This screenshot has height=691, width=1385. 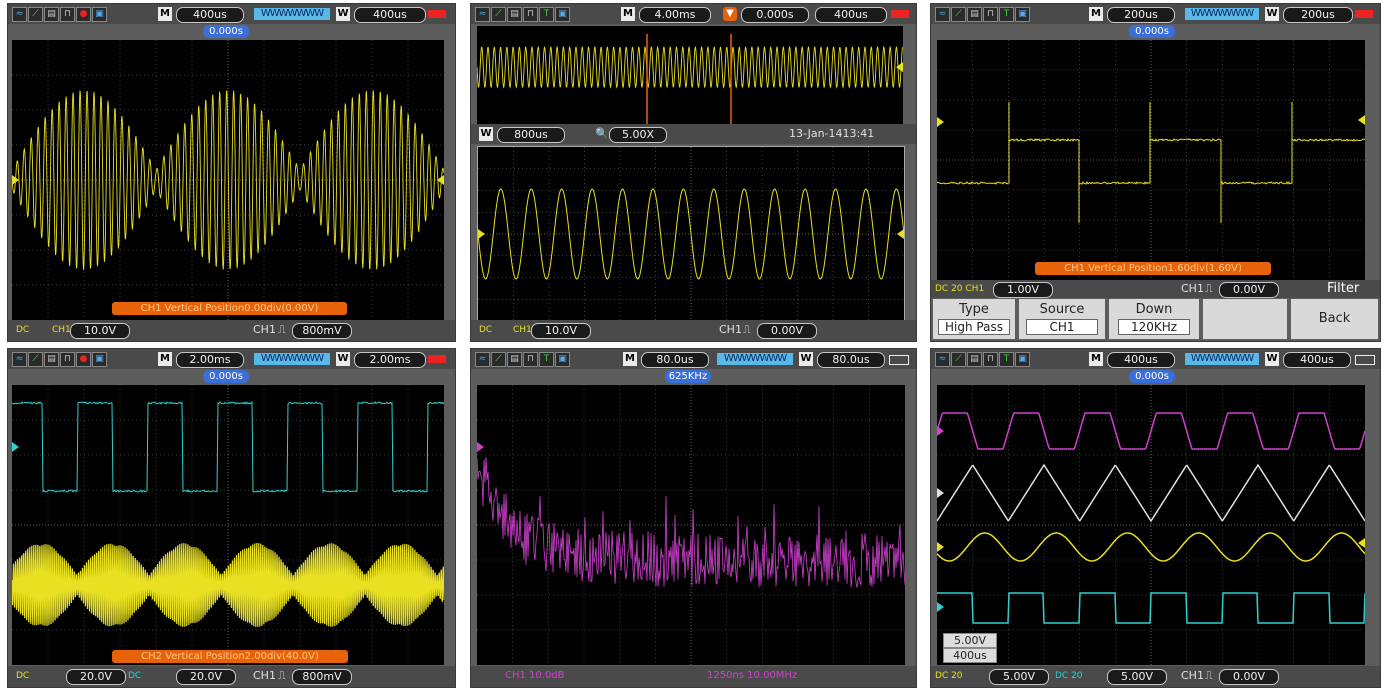 I want to click on zoom-window-value: 800us, so click(x=531, y=135).